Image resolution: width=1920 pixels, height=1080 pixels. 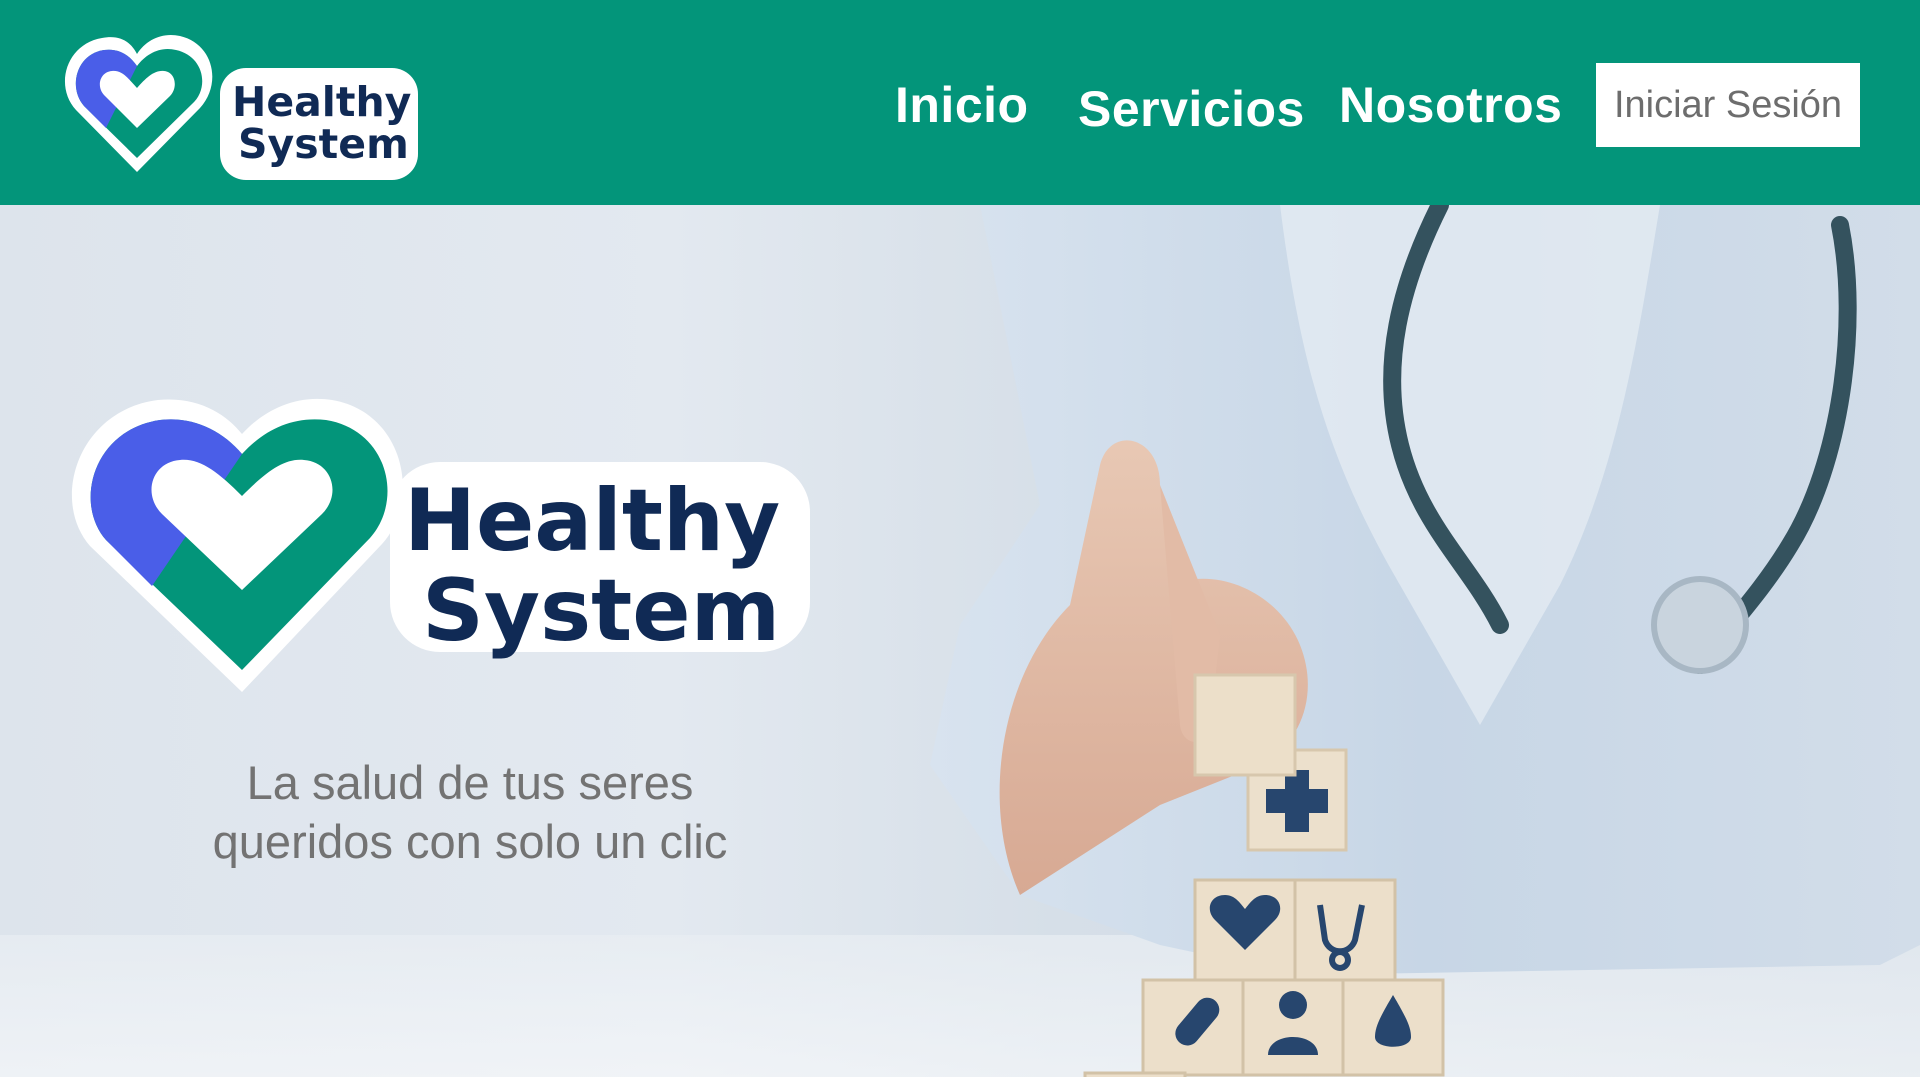 I want to click on hero-brand-line1: Healthy, so click(x=592, y=521).